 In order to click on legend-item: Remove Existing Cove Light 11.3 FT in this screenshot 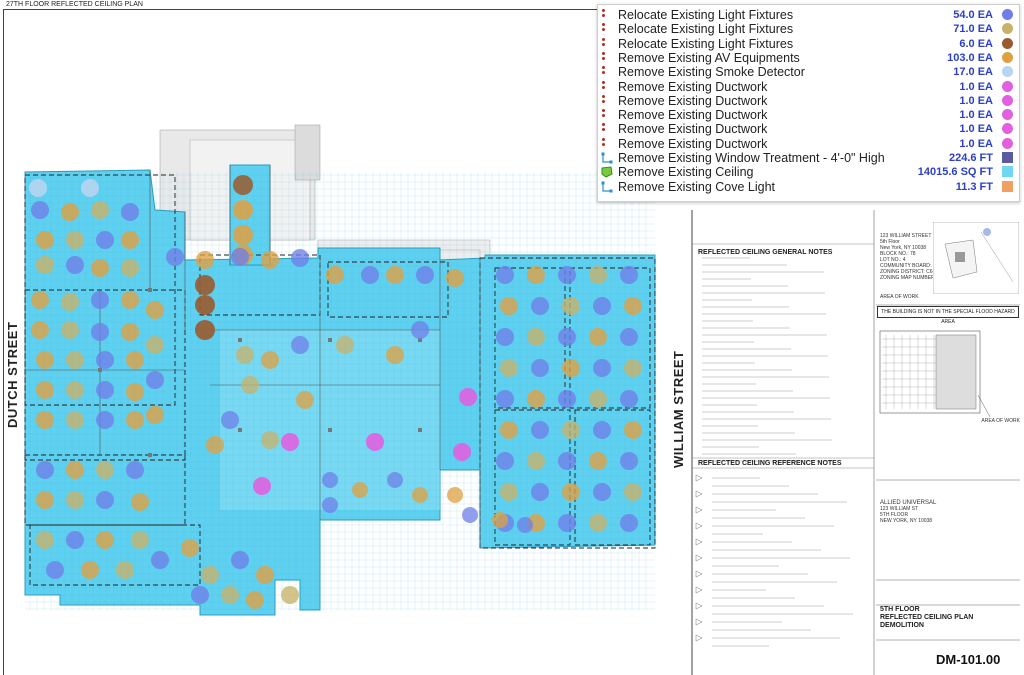, I will do `click(808, 187)`.